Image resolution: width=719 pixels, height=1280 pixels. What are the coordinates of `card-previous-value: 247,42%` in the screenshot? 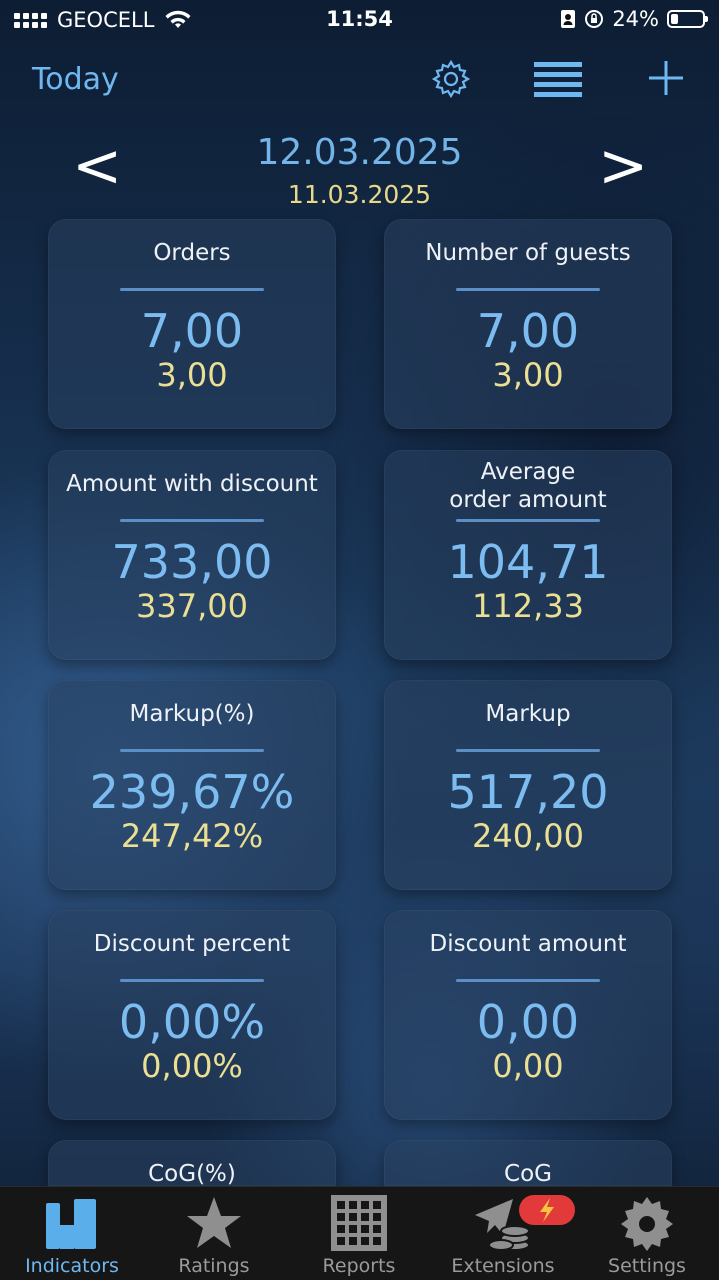 It's located at (192, 836).